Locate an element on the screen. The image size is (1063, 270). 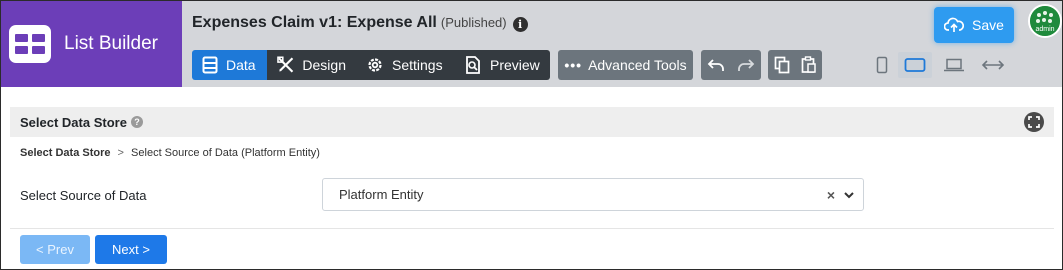
advanced-tools-button: ••• Advanced Tools is located at coordinates (625, 65).